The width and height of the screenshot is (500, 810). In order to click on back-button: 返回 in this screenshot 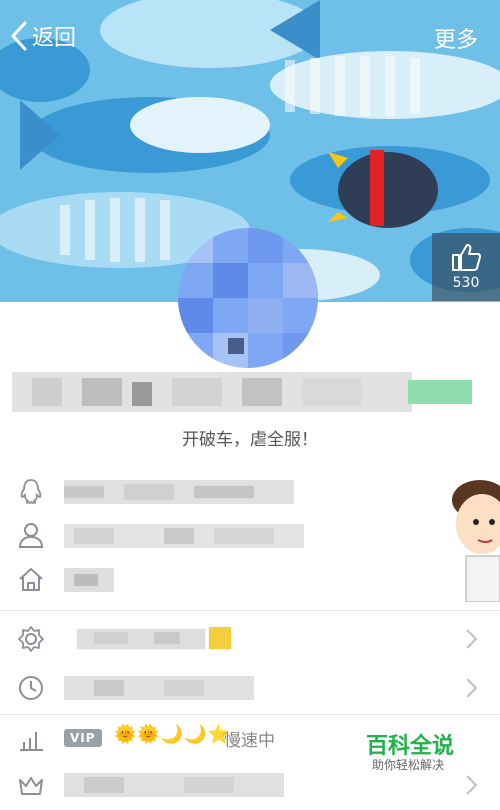, I will do `click(43, 36)`.